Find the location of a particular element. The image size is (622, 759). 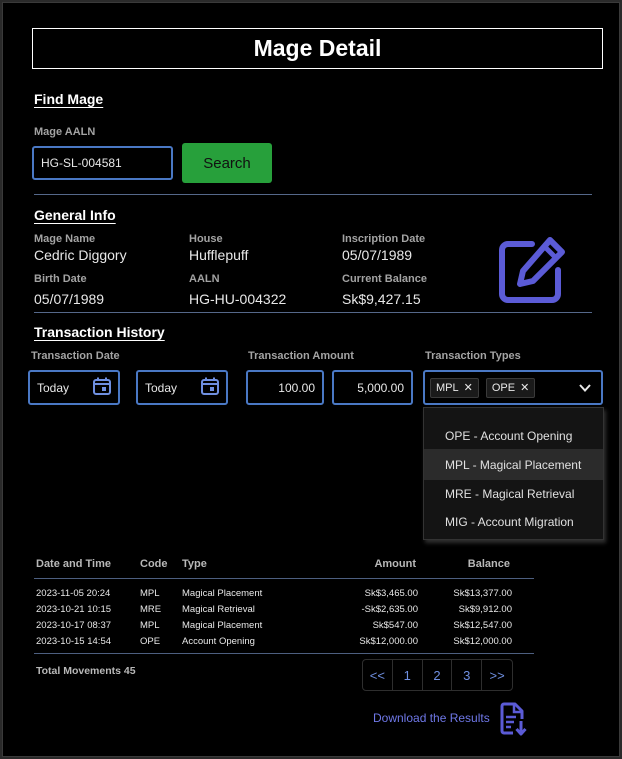

cell-datetime: 2023-10-15 14:54 is located at coordinates (74, 641).